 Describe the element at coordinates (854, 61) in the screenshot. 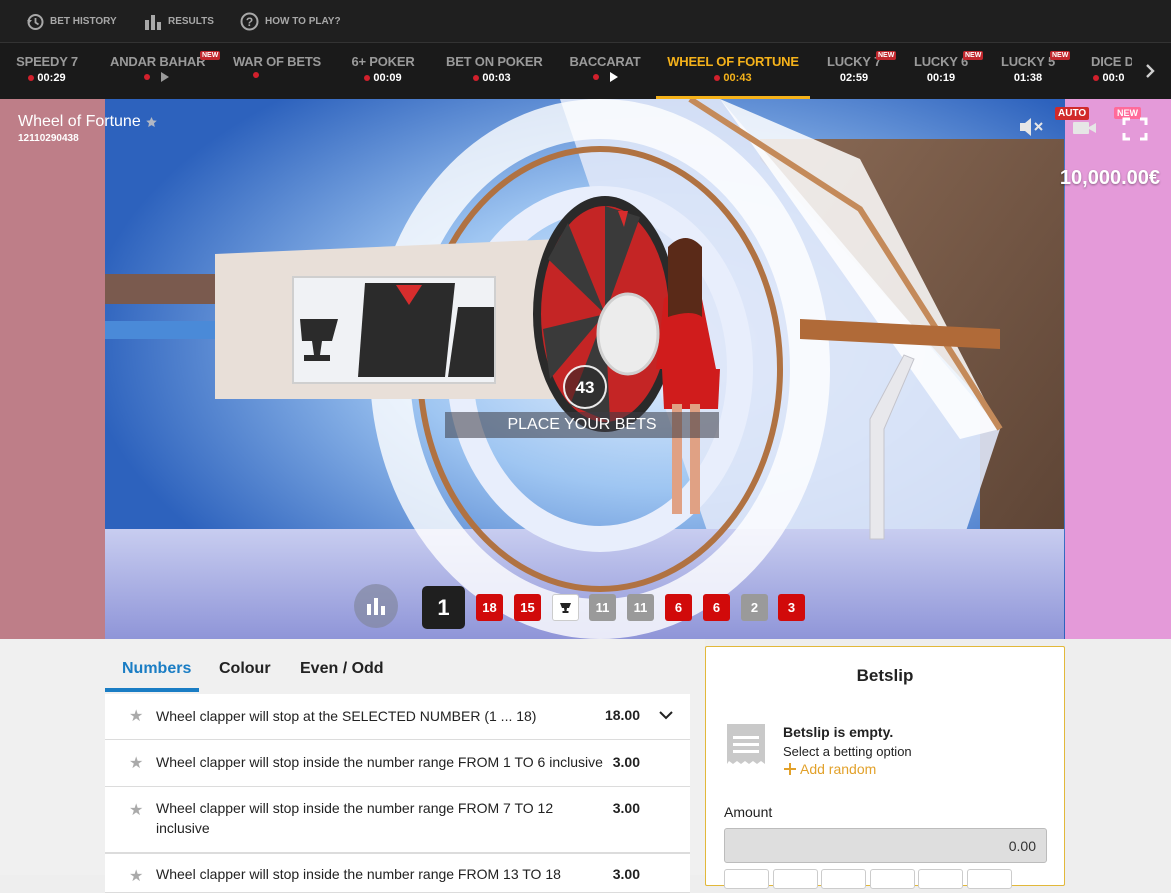

I see `tab-label: LUCKY 7` at that location.